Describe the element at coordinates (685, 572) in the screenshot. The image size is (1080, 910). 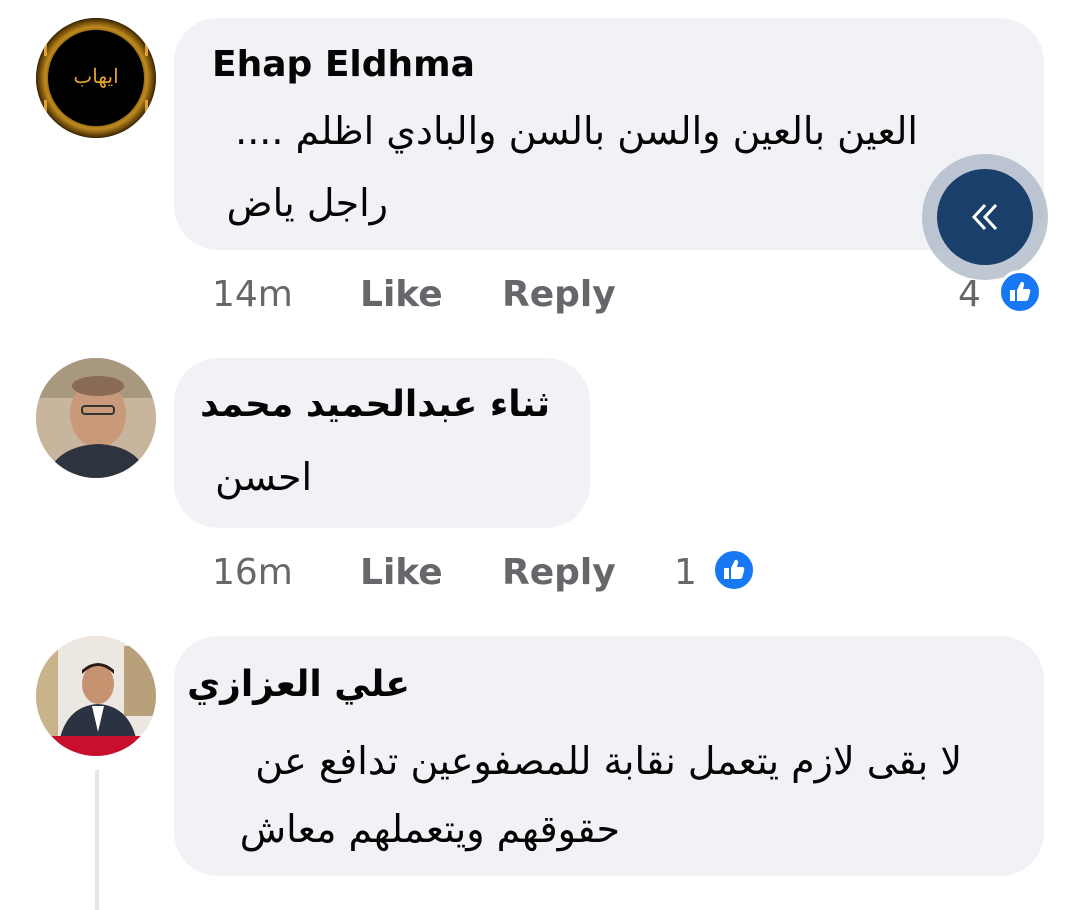
I see `reaction-count: 1` at that location.